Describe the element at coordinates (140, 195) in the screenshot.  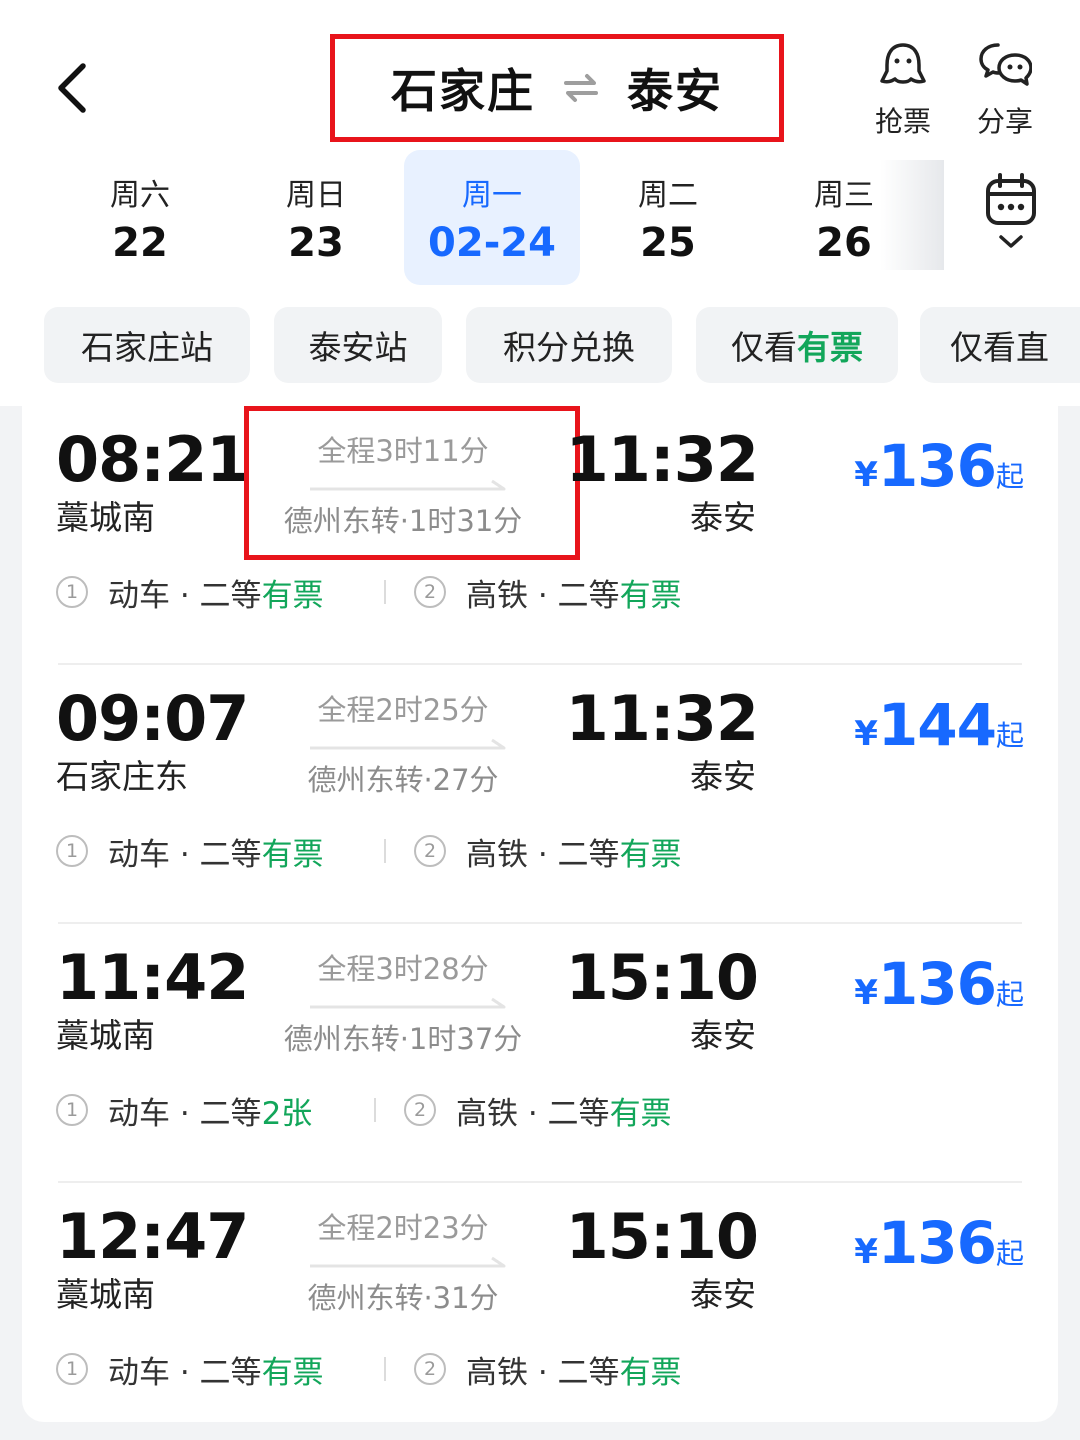
I see `weekday-label: 周六` at that location.